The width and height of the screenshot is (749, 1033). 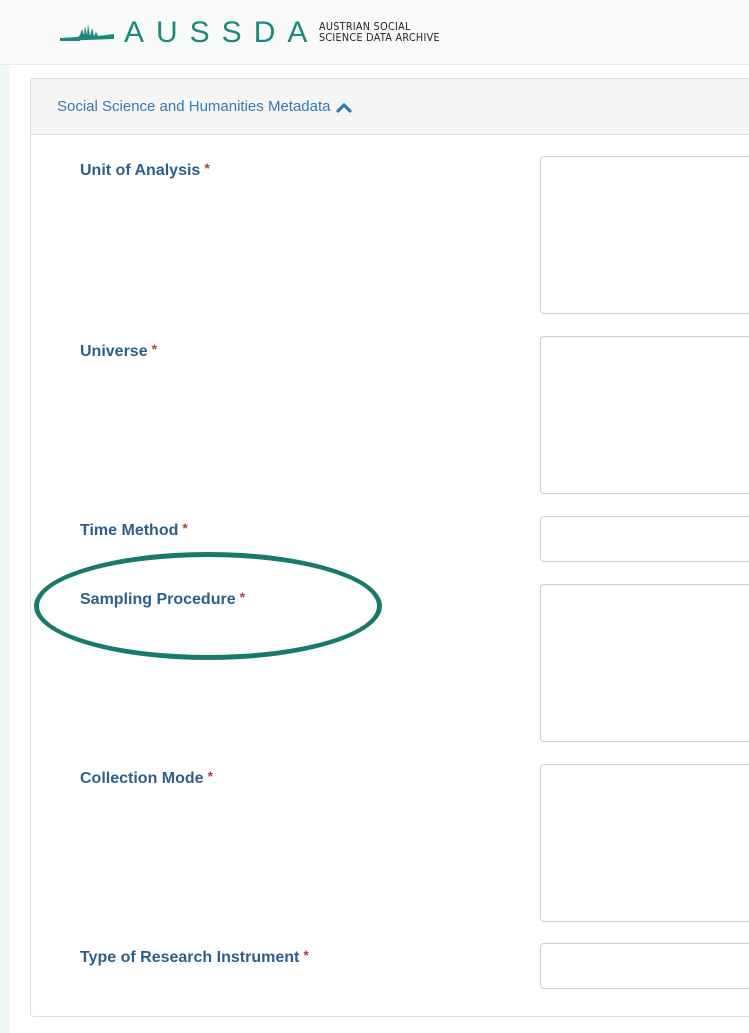 I want to click on universe-textarea, so click(x=644, y=415).